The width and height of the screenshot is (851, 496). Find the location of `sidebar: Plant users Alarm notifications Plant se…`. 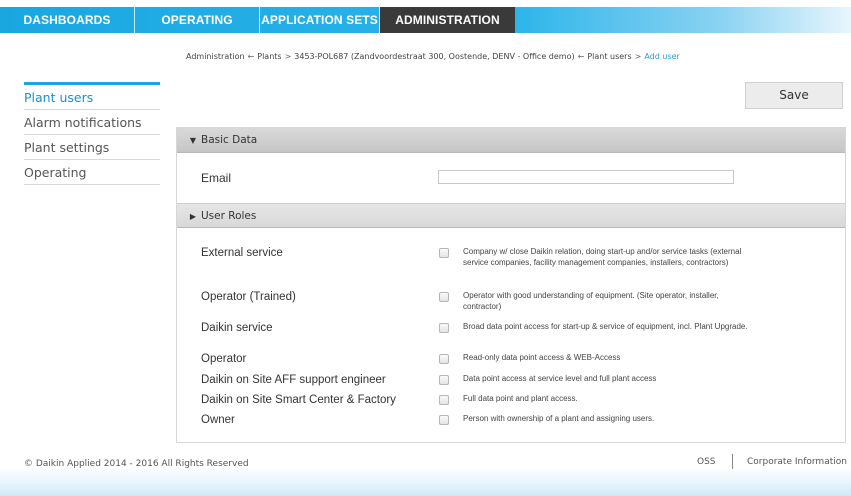

sidebar: Plant users Alarm notifications Plant se… is located at coordinates (92, 133).